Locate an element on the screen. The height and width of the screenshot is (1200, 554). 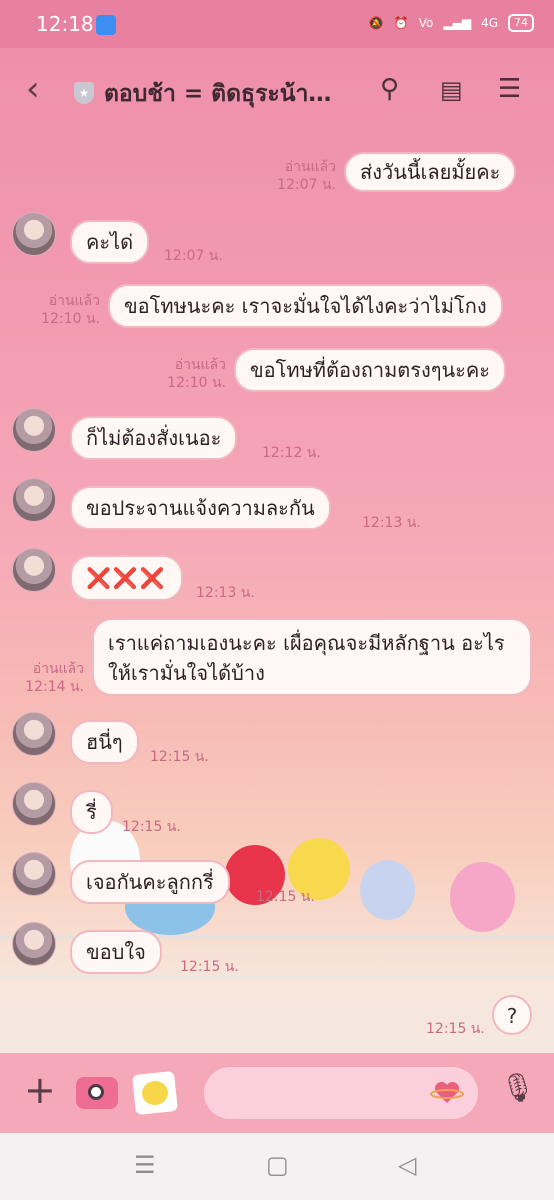
chat-header: ‹ ★ ตอบช้า = ติดธุระน้า… ⚲ ▤ ☰ is located at coordinates (277, 91).